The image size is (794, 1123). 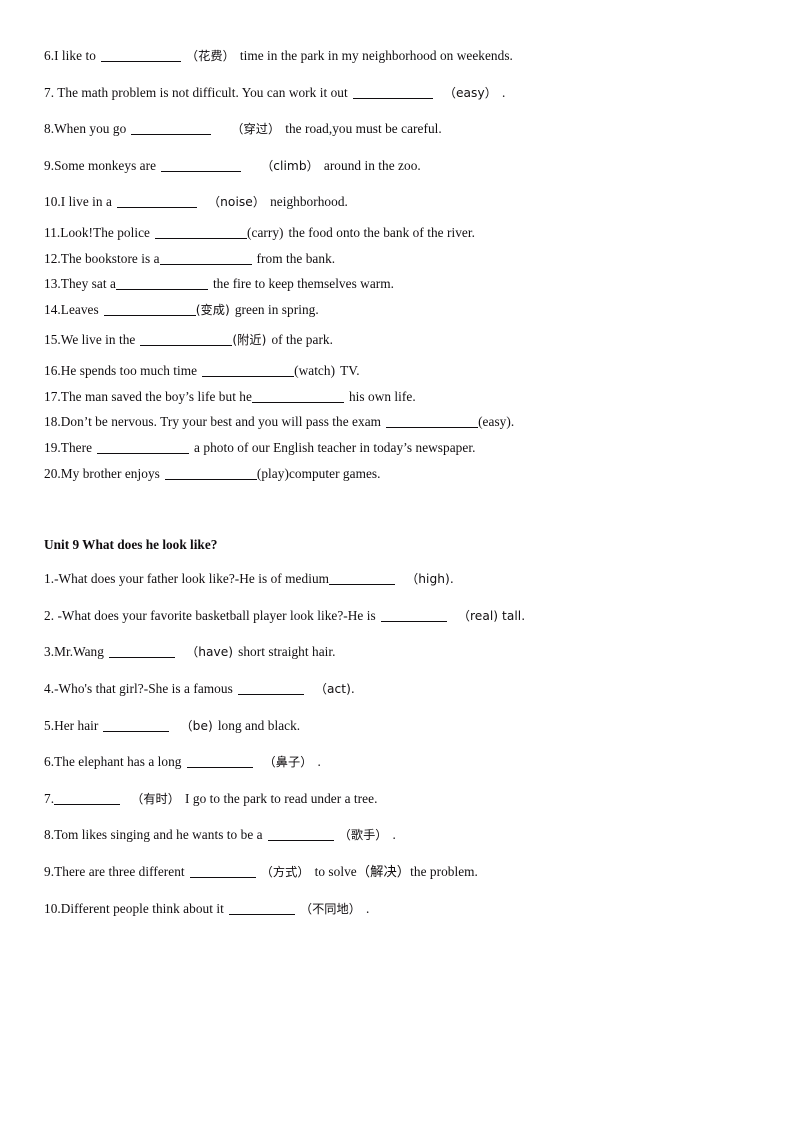 I want to click on item-number: 5., so click(x=49, y=725).